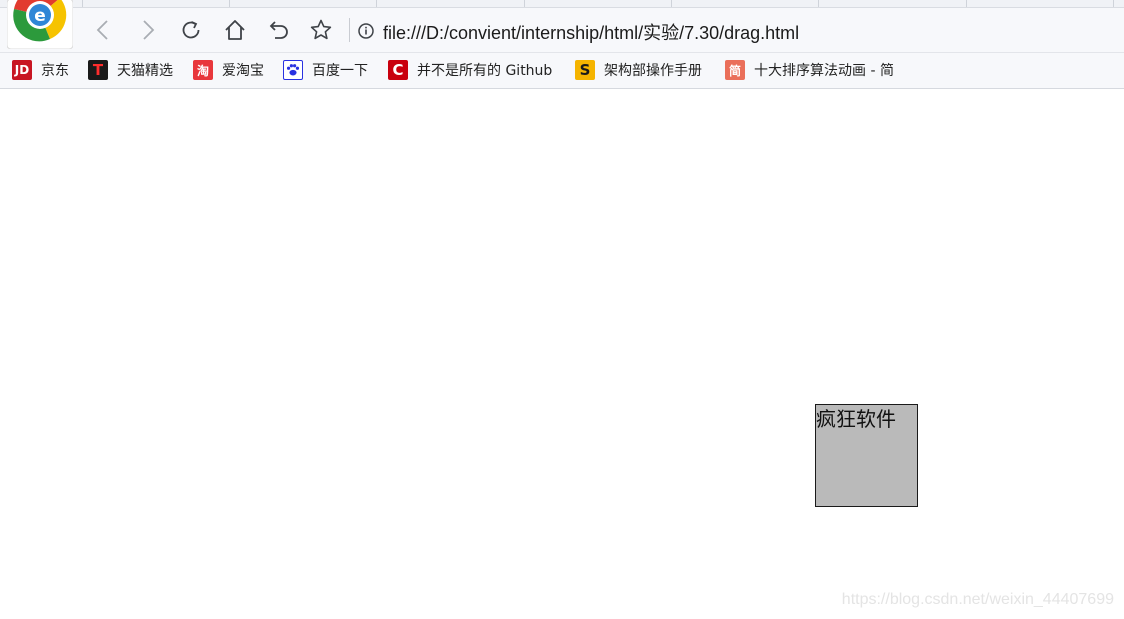 This screenshot has height=619, width=1124. I want to click on draggable-box: 疯狂软件, so click(866, 455).